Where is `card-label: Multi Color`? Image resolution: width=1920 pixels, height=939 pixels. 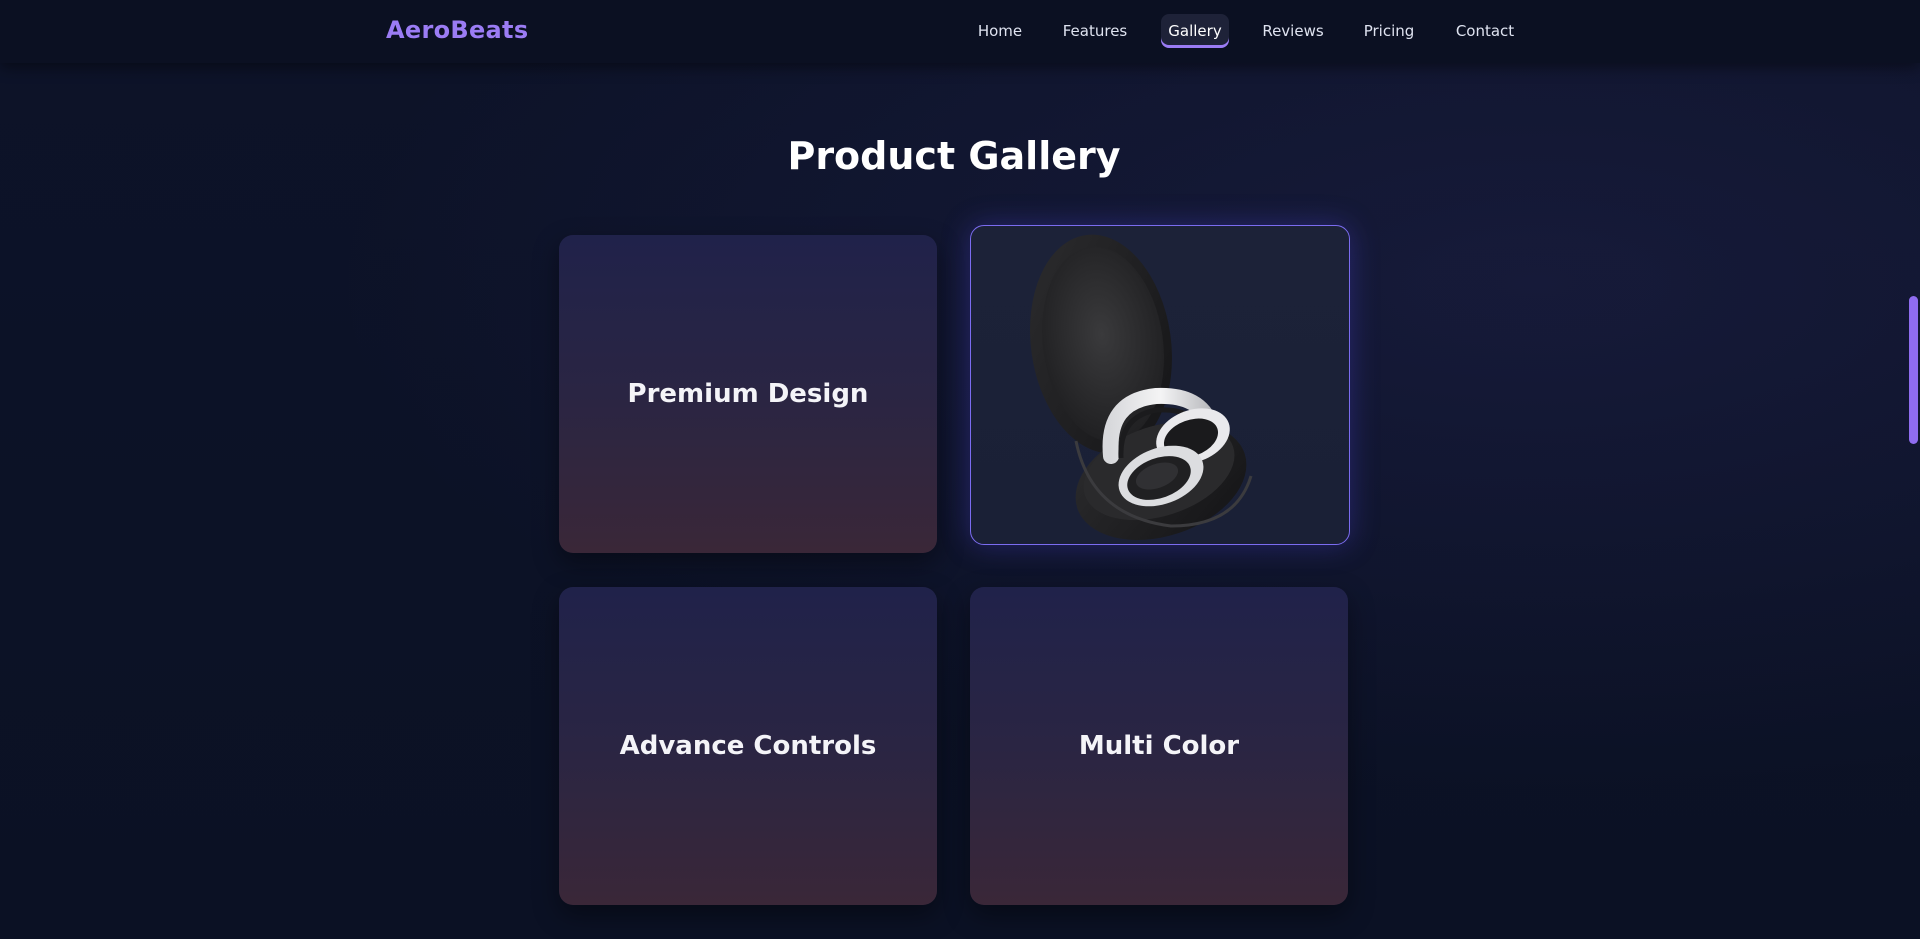
card-label: Multi Color is located at coordinates (1159, 746).